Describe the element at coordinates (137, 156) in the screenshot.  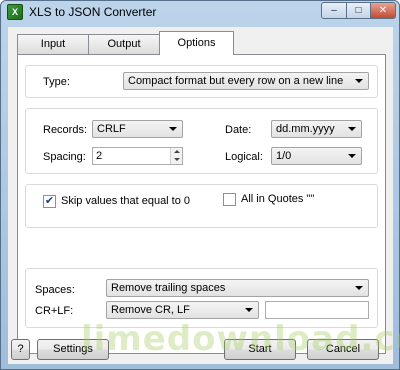
I see `spacing-stepper: 2` at that location.